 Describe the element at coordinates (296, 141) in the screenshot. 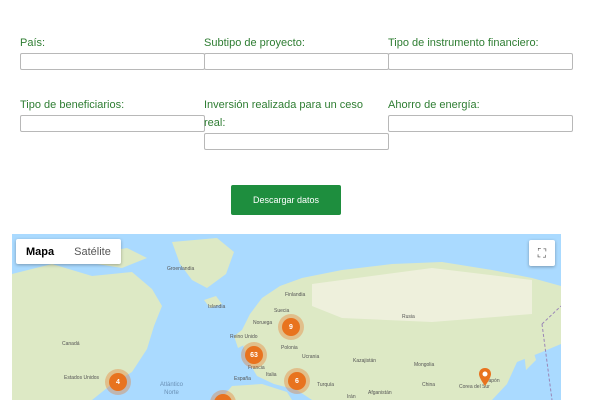

I see `investment-select` at that location.